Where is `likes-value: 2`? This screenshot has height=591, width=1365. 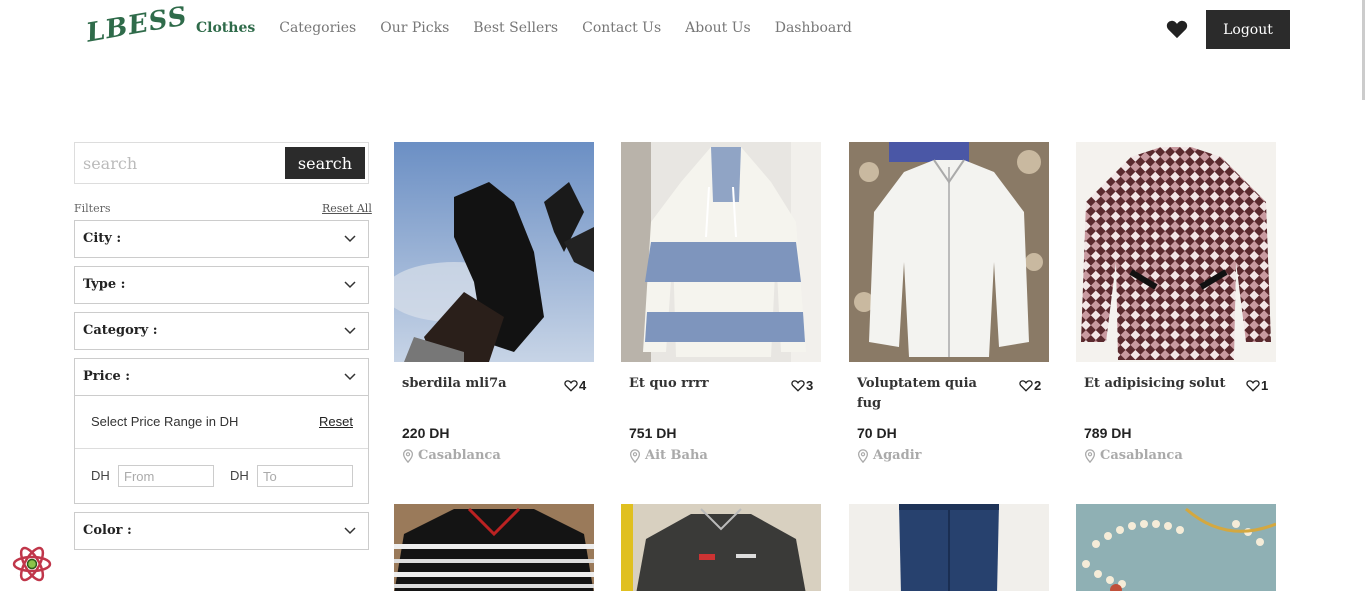
likes-value: 2 is located at coordinates (1038, 385).